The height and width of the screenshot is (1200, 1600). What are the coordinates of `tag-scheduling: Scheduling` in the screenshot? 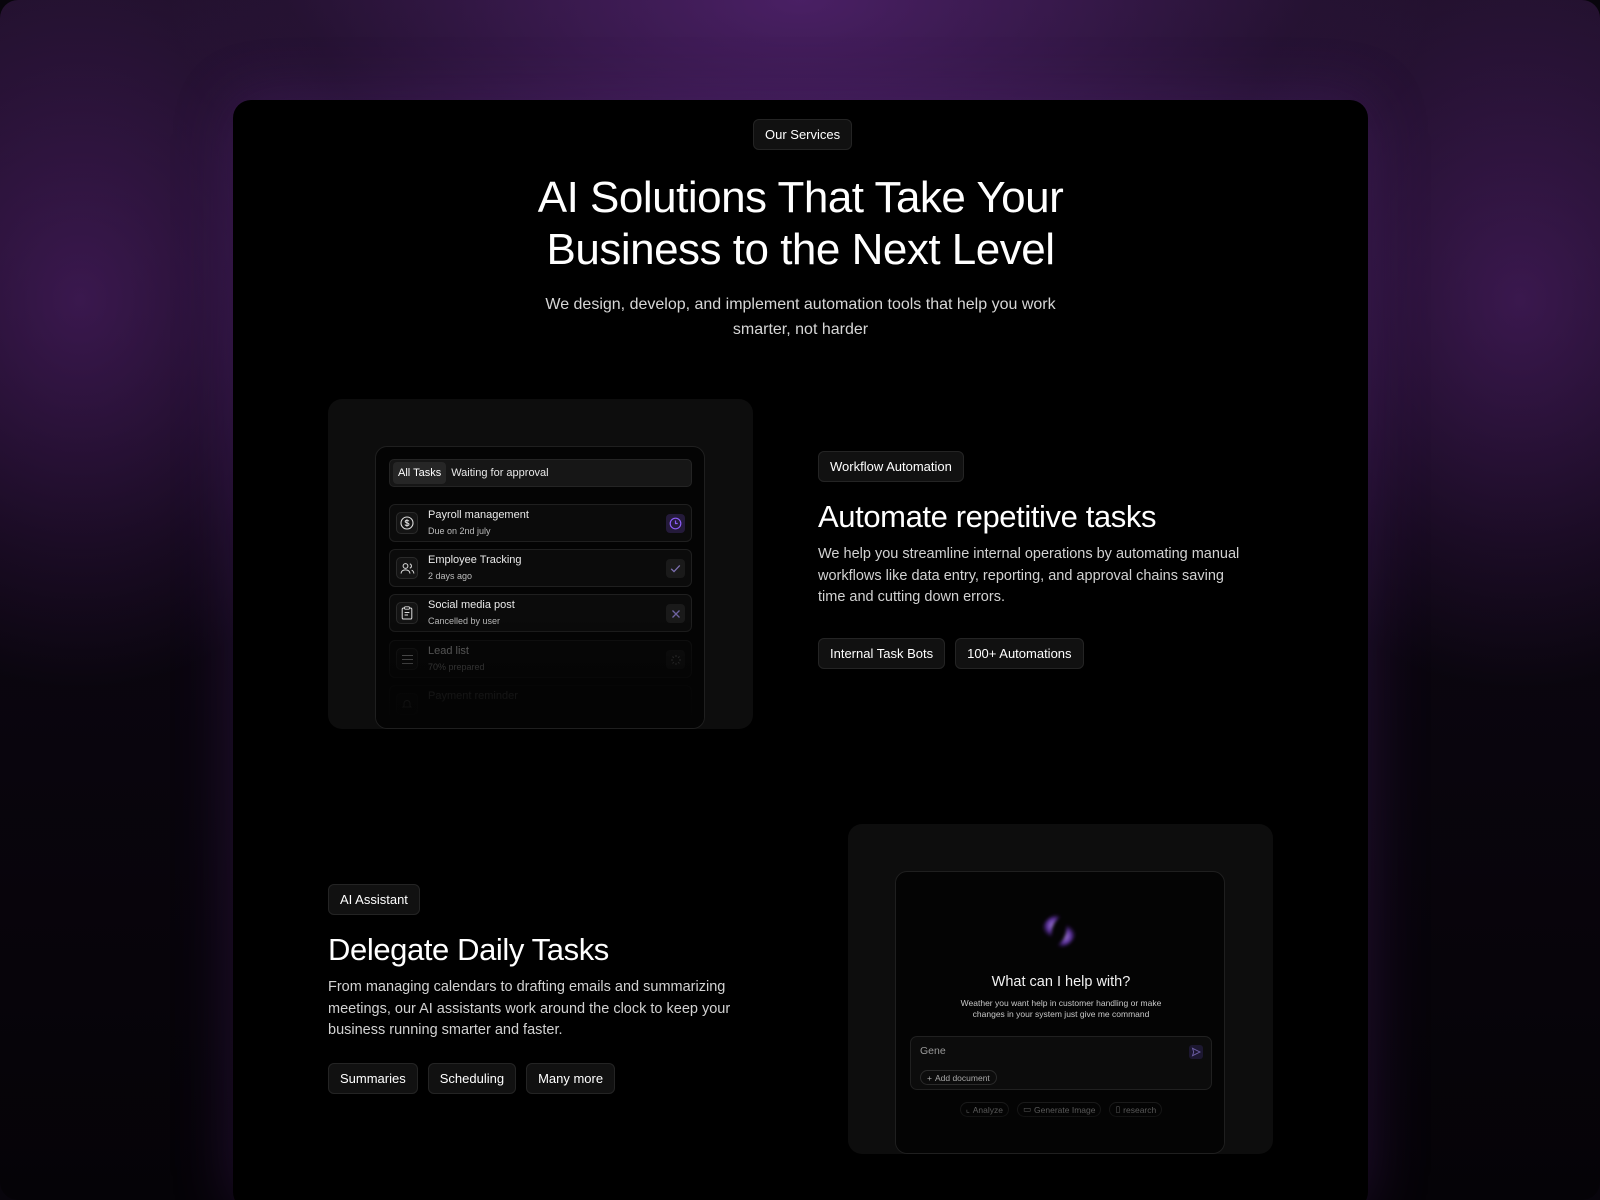 It's located at (472, 1078).